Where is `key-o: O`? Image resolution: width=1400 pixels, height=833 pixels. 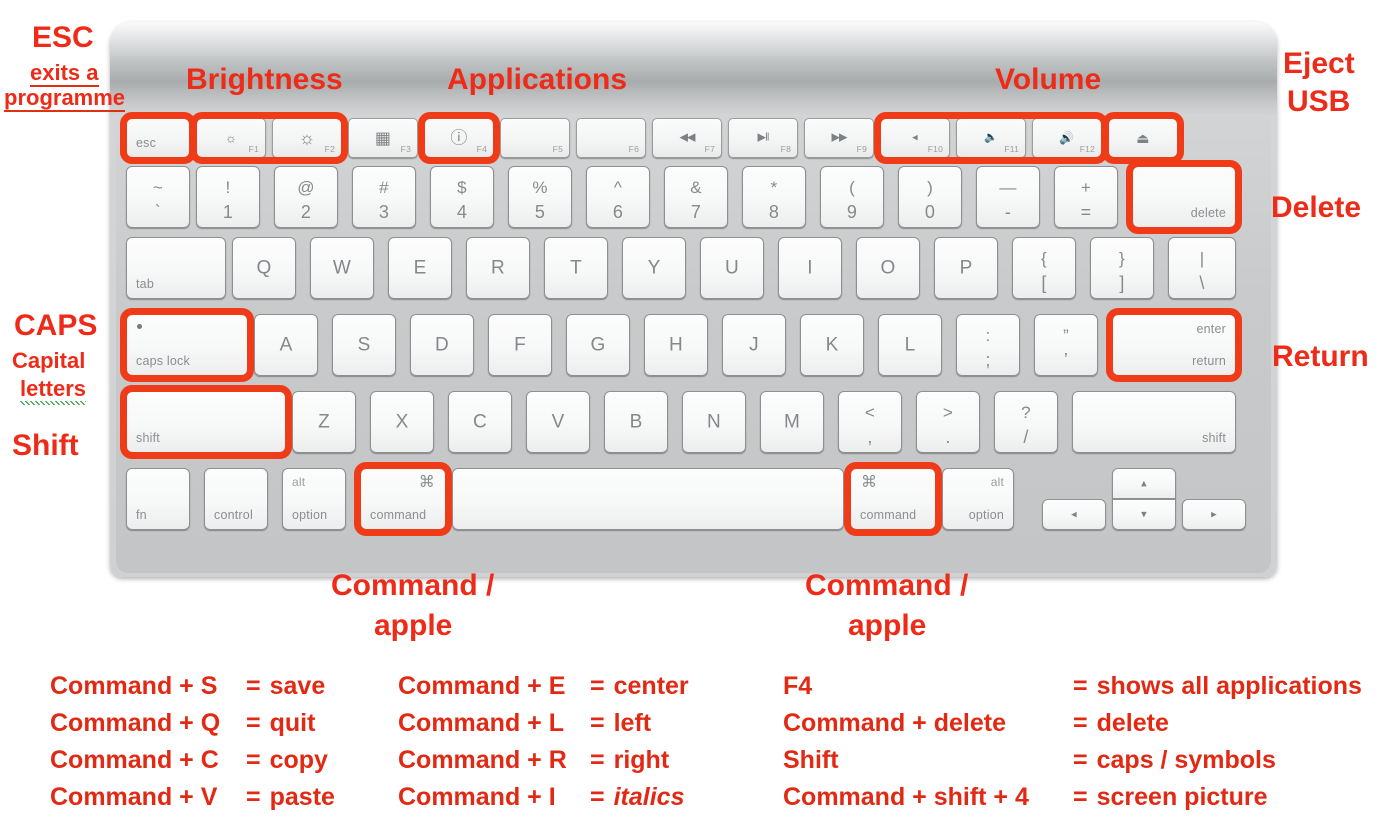 key-o: O is located at coordinates (888, 268).